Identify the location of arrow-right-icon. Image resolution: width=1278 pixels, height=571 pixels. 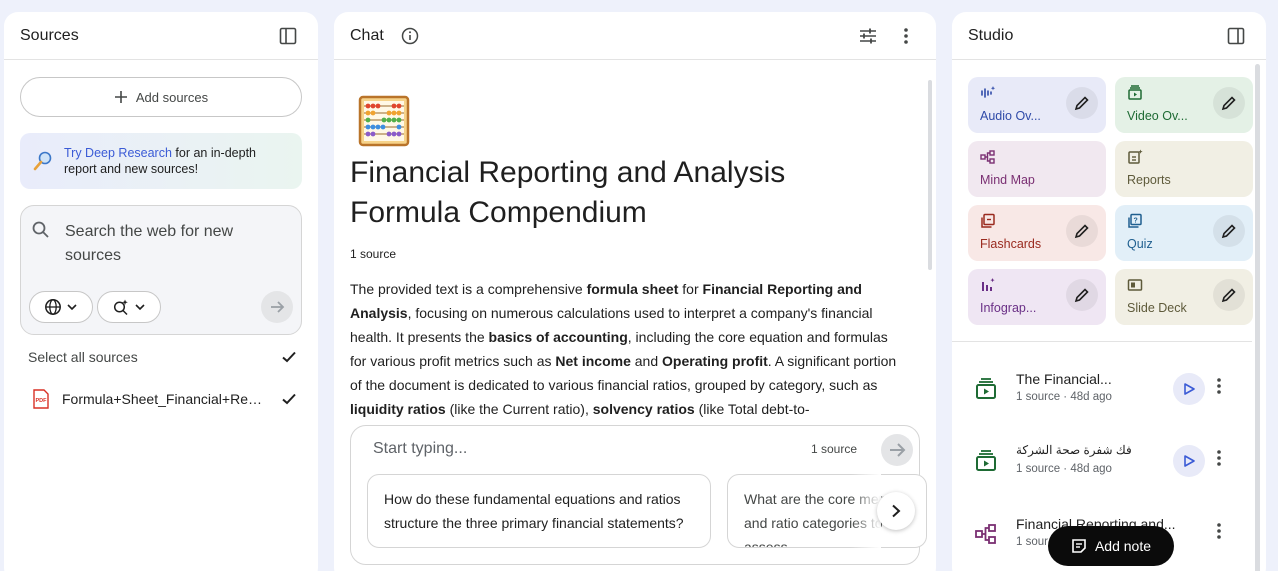
(897, 450).